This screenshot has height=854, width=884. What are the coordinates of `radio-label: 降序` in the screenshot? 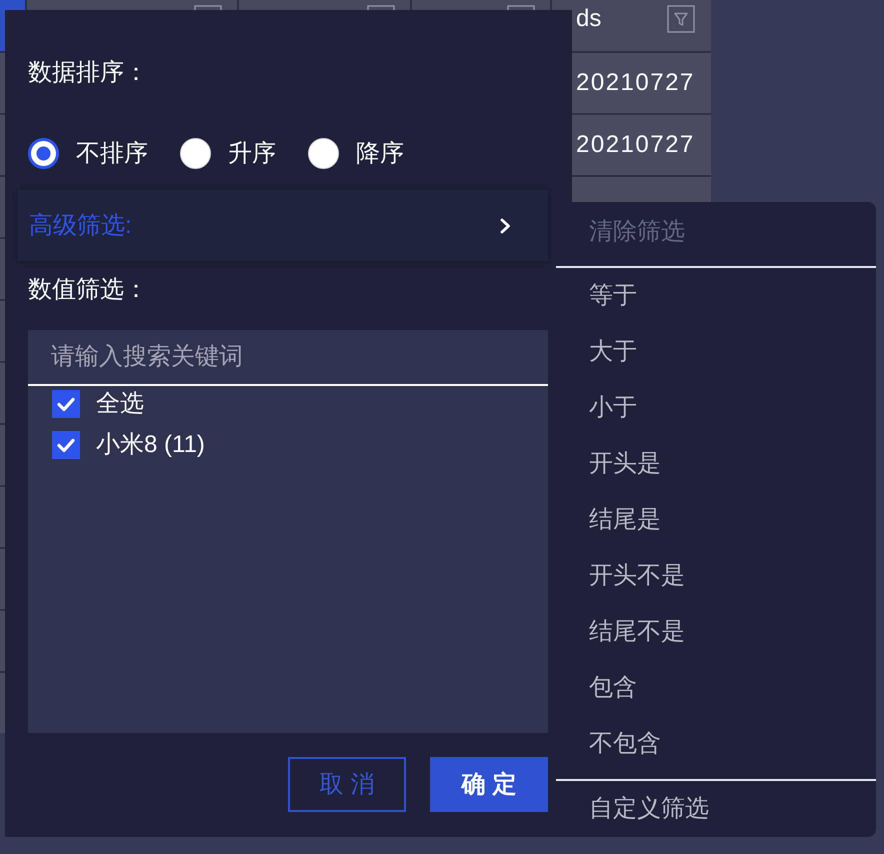 It's located at (380, 153).